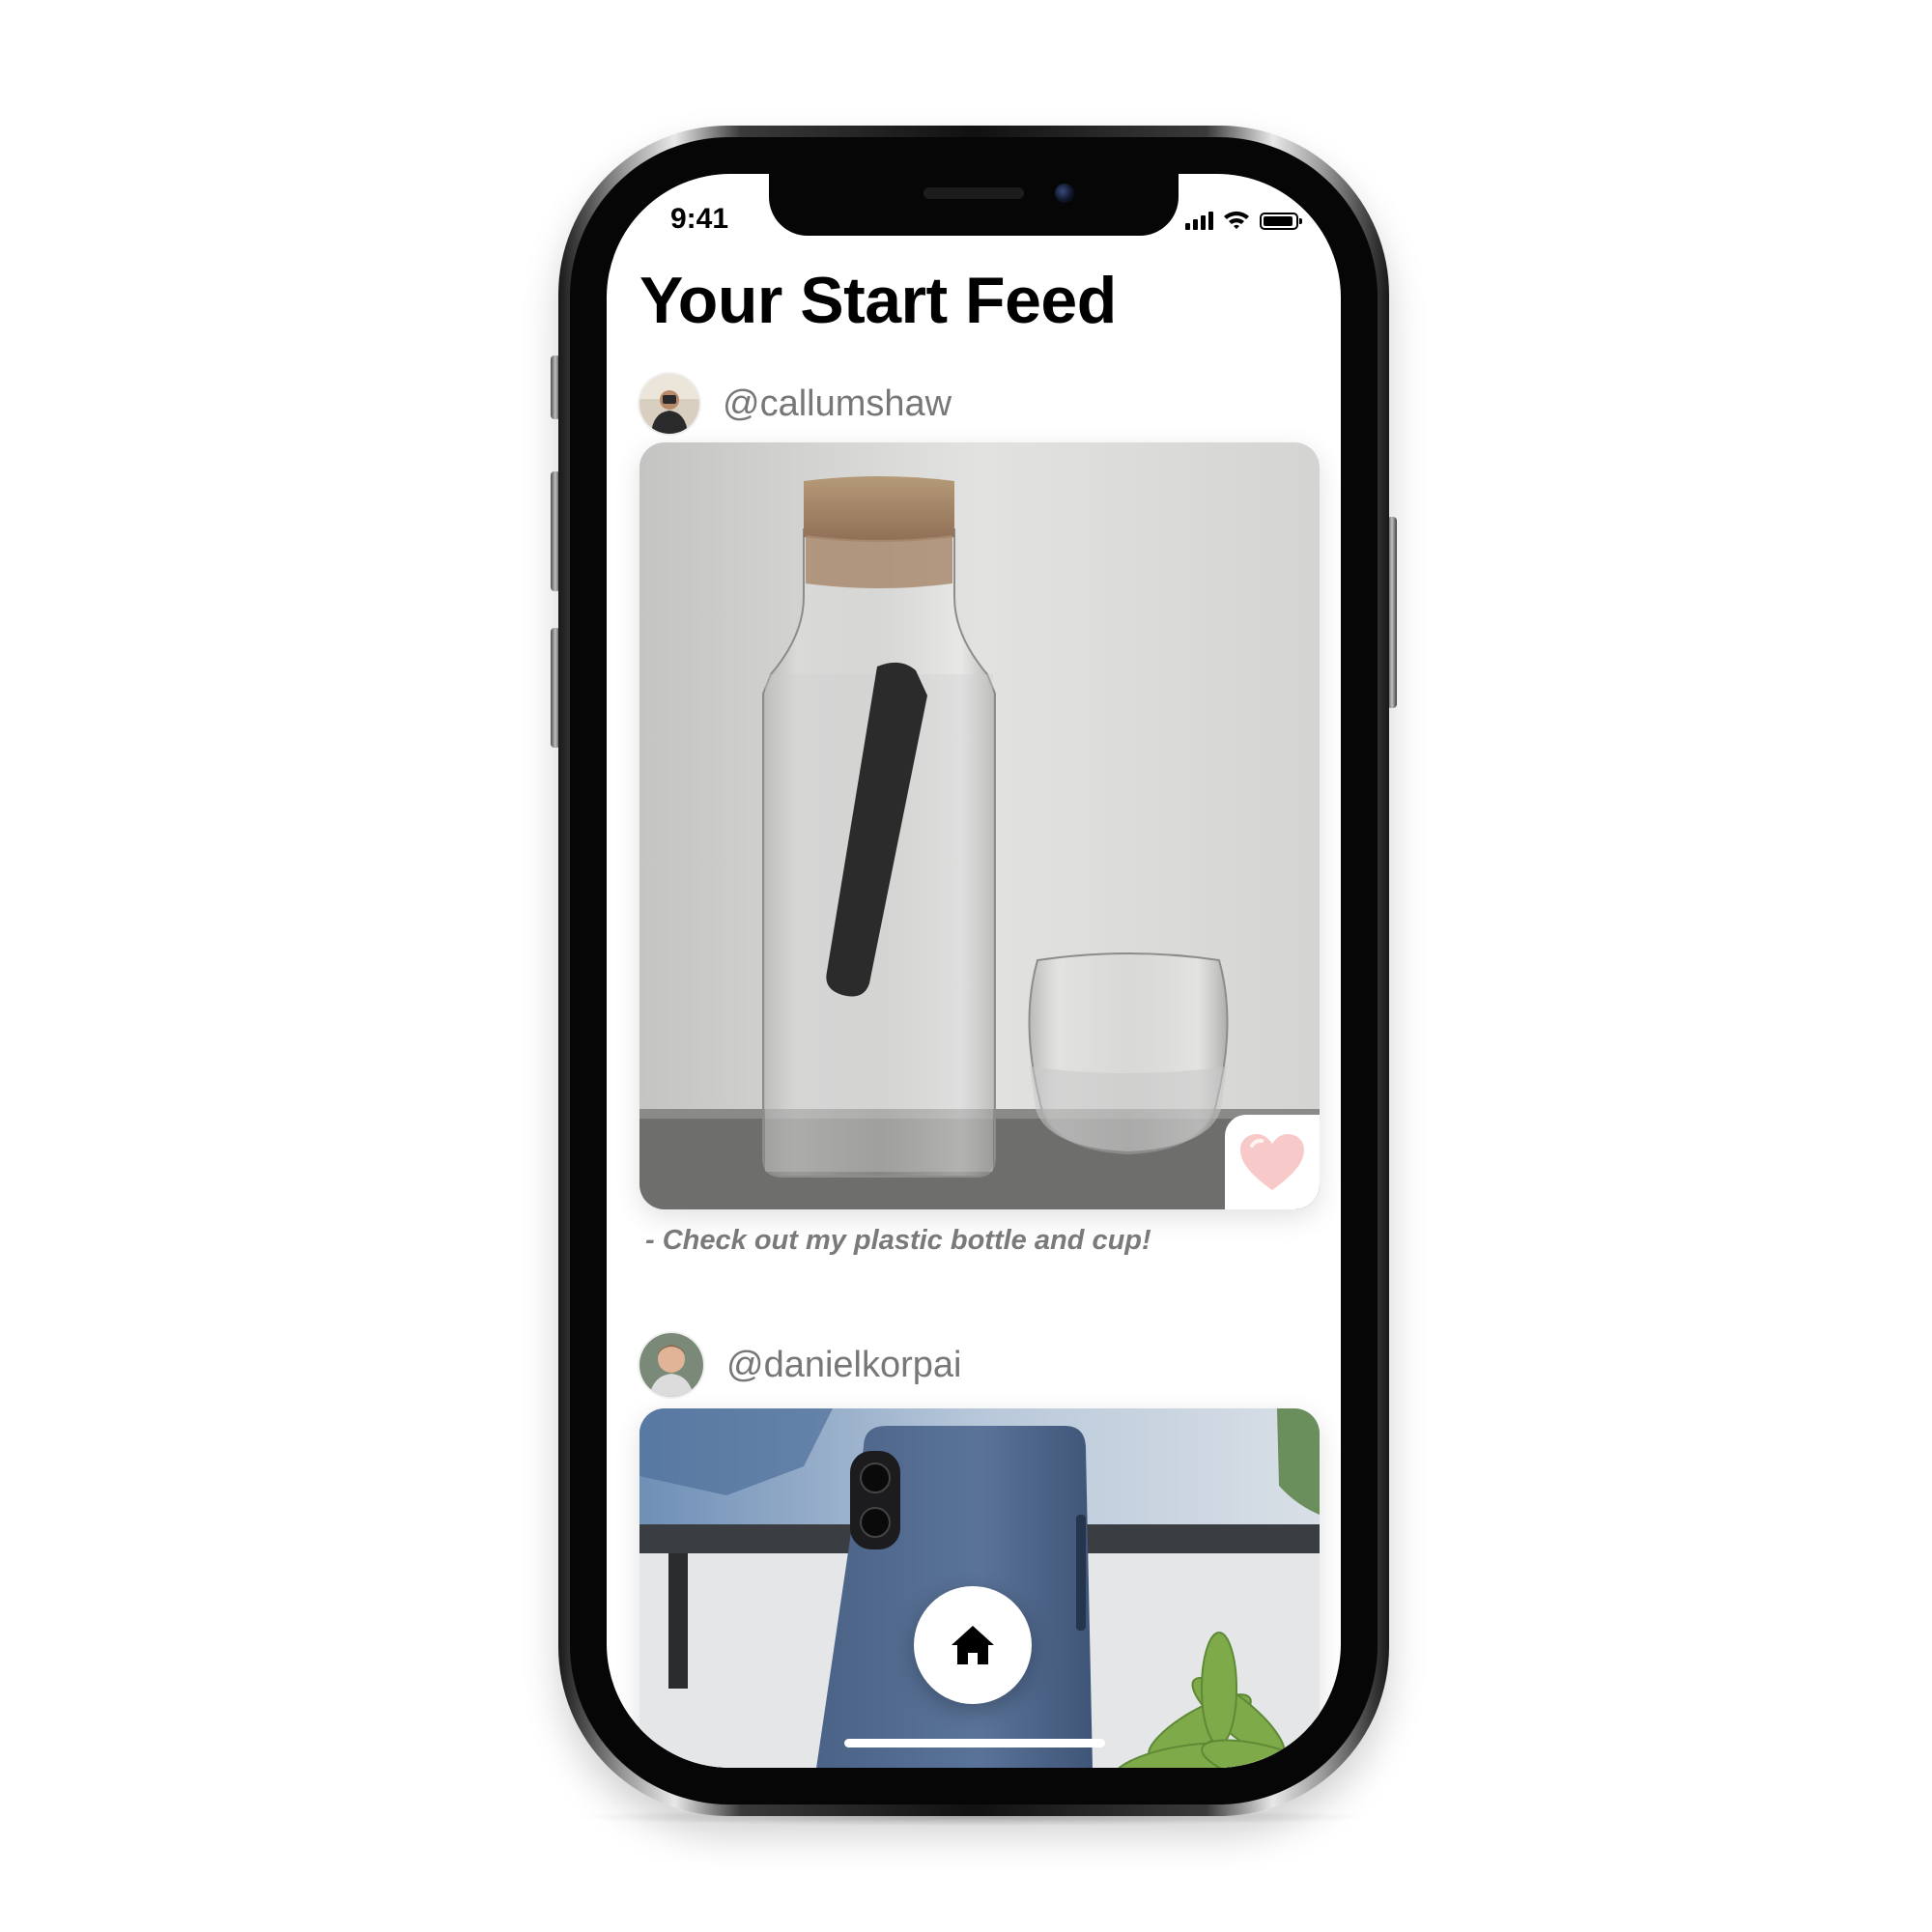 Image resolution: width=1932 pixels, height=1932 pixels. What do you see at coordinates (898, 1240) in the screenshot?
I see `post-caption: - Check out my plastic bottle and cup!` at bounding box center [898, 1240].